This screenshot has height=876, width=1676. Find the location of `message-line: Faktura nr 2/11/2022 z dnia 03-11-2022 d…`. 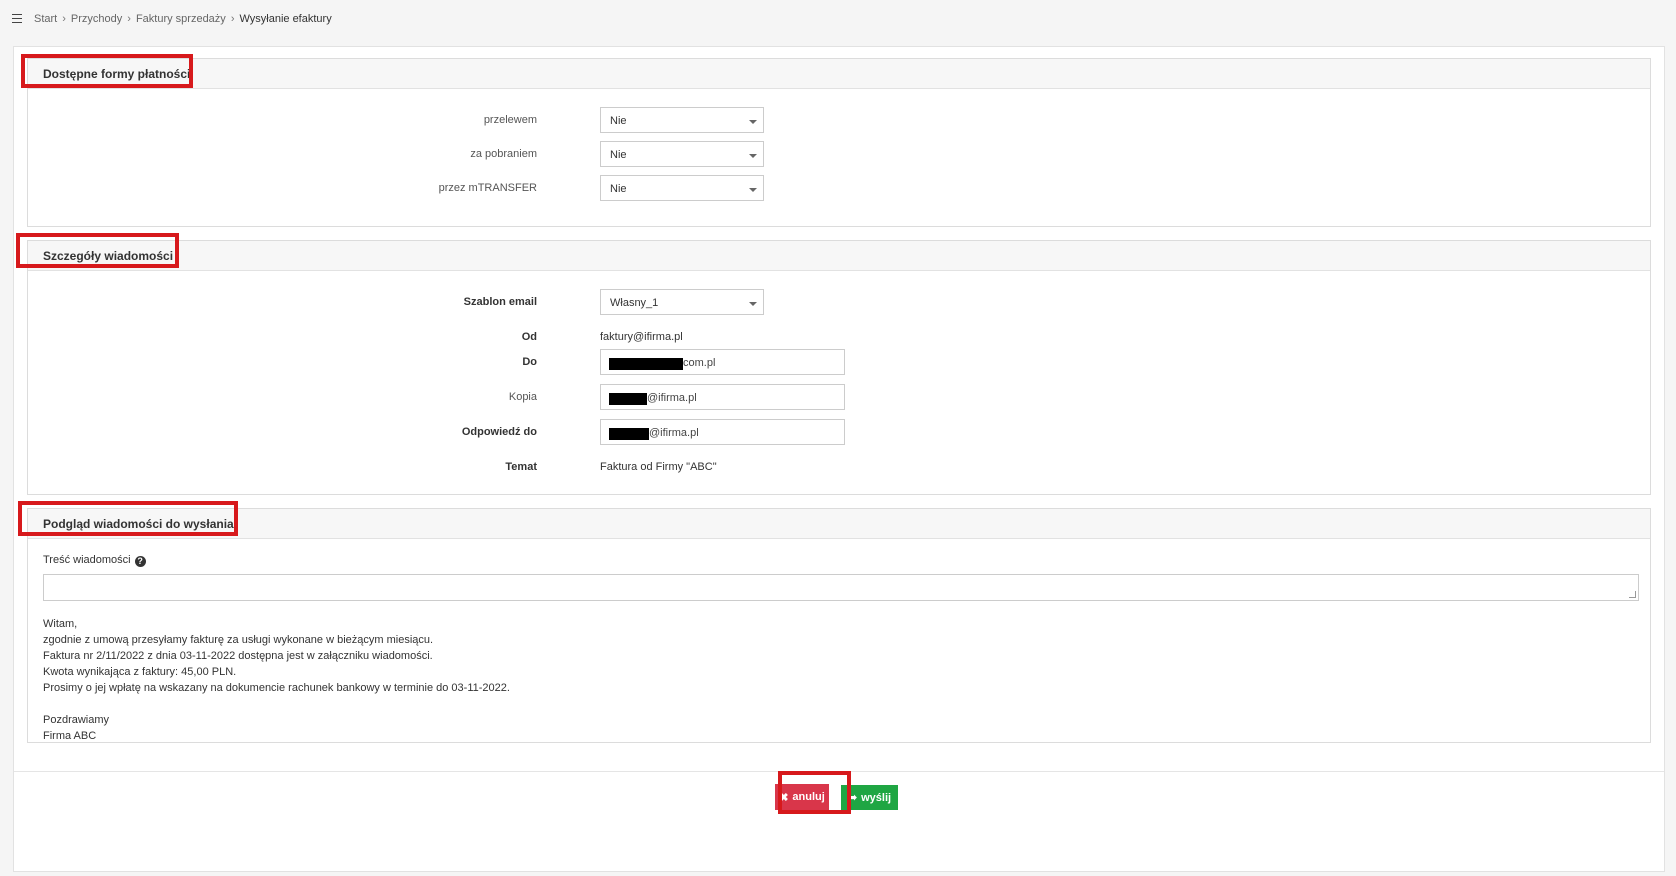

message-line: Faktura nr 2/11/2022 z dnia 03-11-2022 d… is located at coordinates (238, 656).